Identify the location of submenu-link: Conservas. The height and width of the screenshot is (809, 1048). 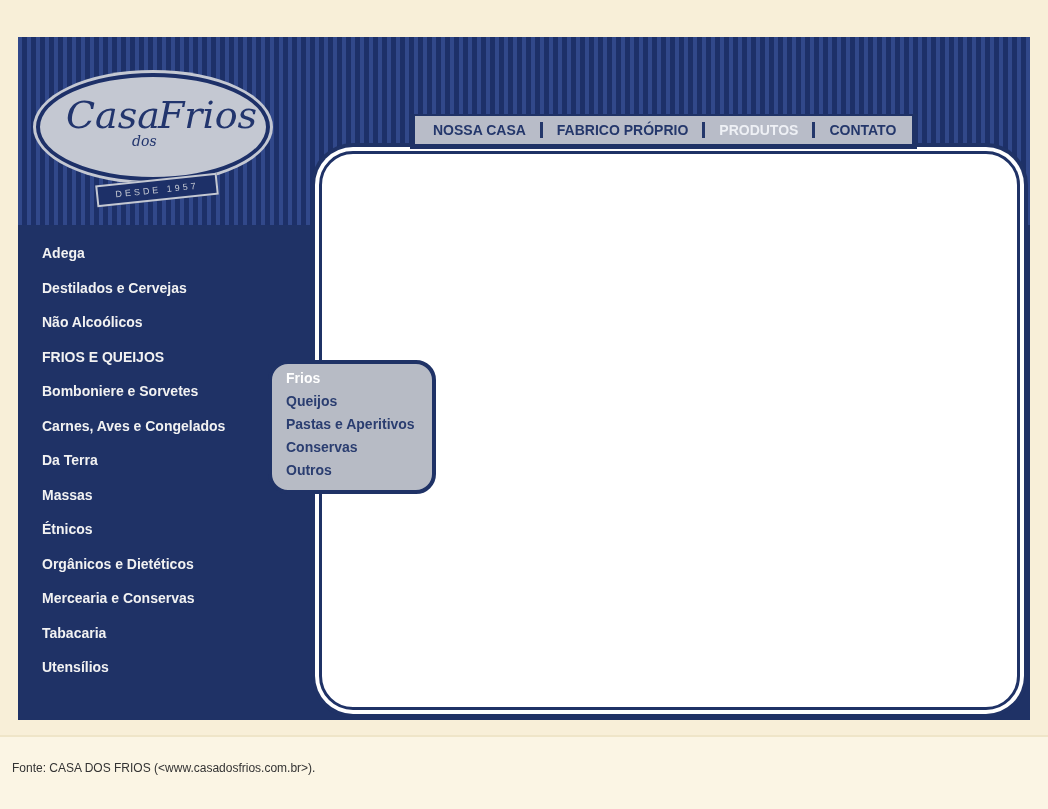
(322, 447).